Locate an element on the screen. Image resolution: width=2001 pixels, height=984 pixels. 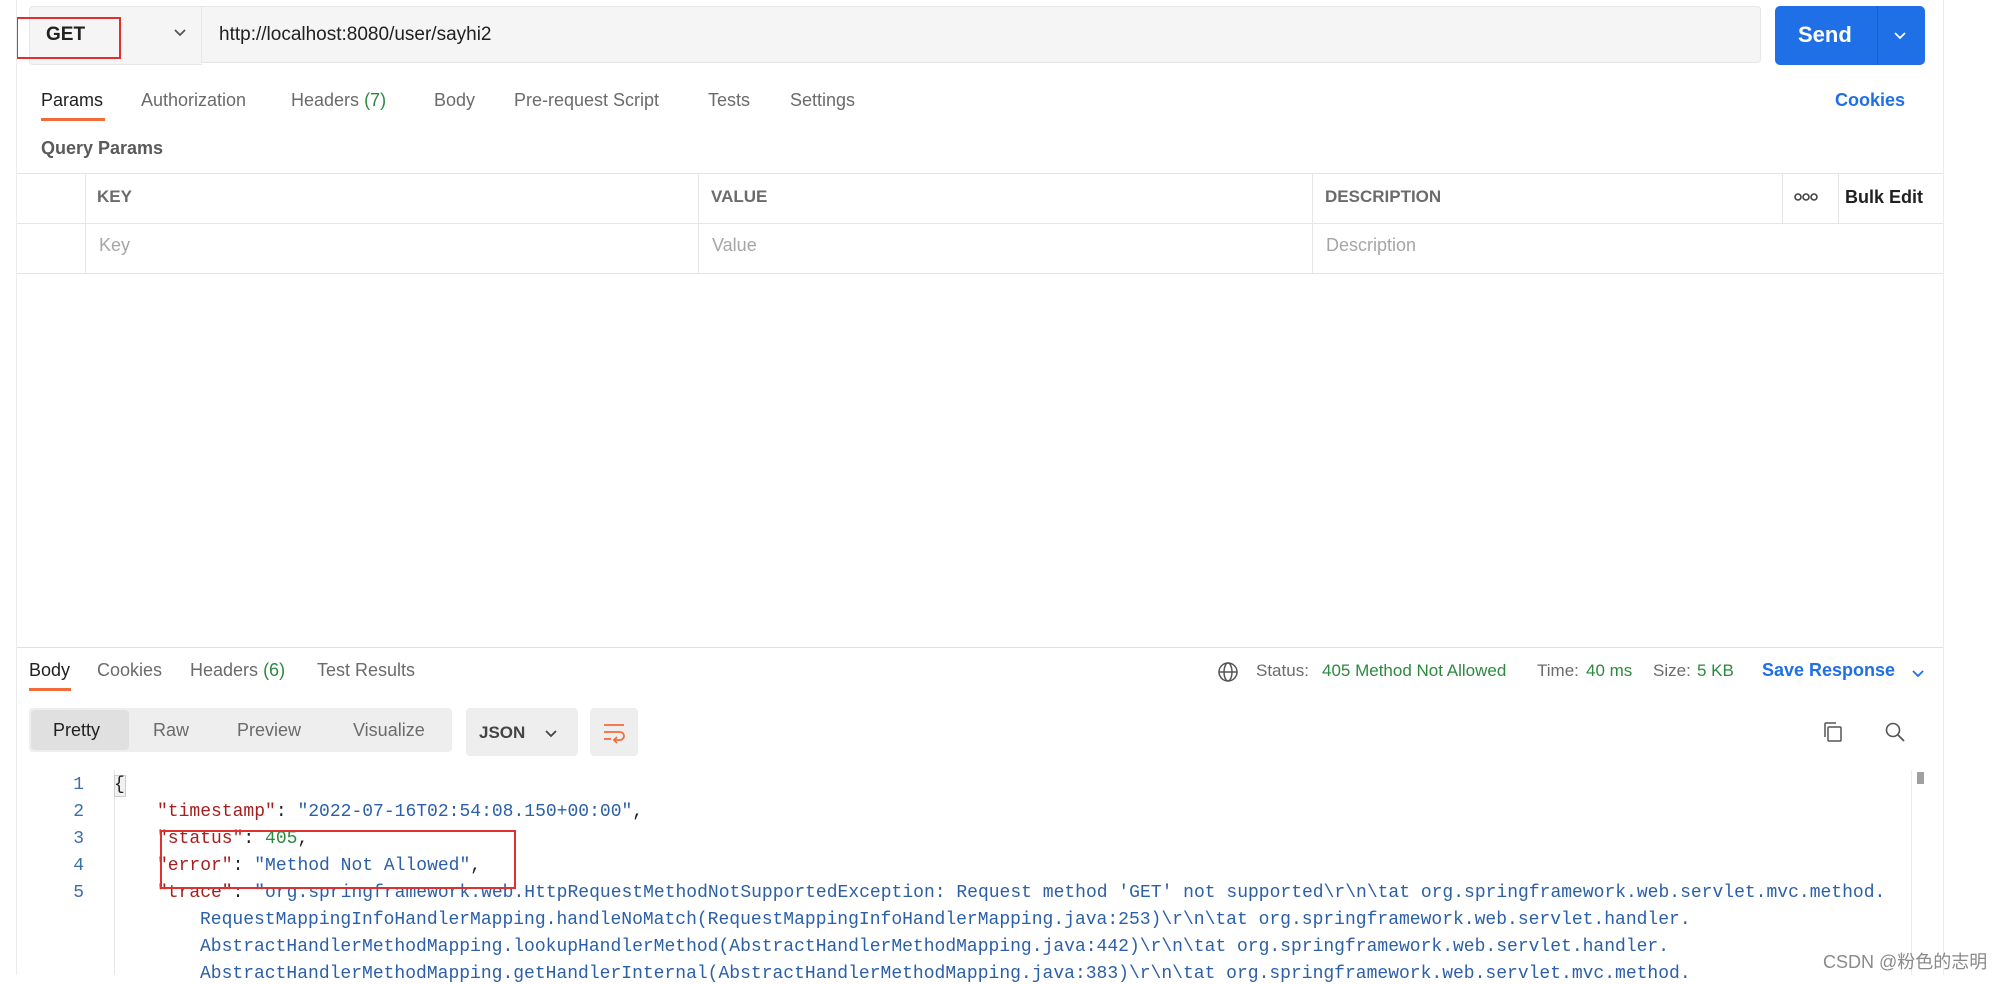
url-text: http://localhost:8080/user/sayhi2 is located at coordinates (355, 35).